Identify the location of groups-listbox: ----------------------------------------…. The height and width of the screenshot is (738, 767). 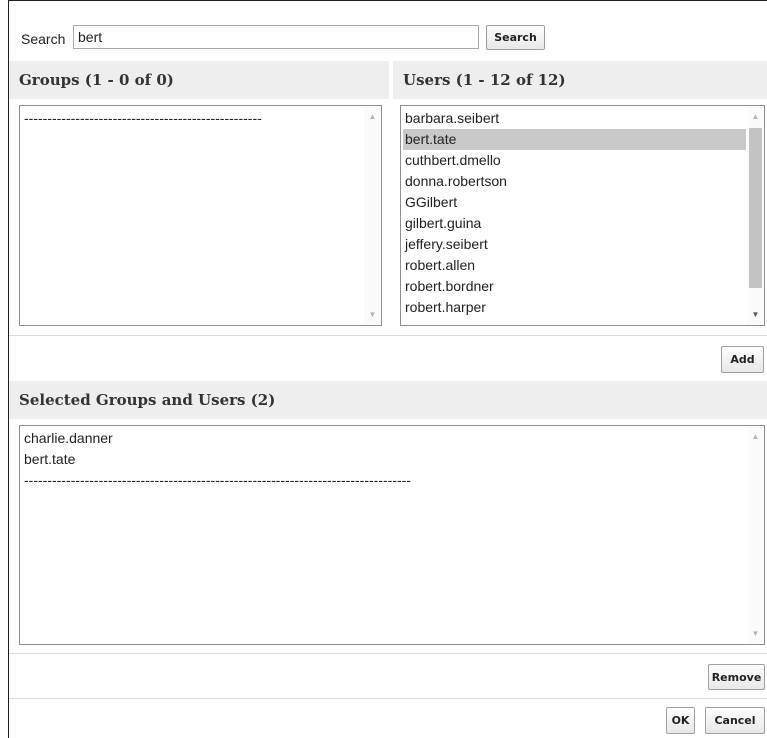
(200, 215).